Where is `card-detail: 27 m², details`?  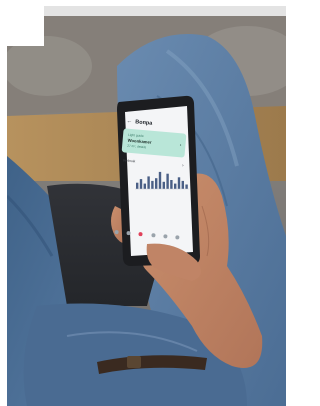 card-detail: 27 m², details is located at coordinates (137, 146).